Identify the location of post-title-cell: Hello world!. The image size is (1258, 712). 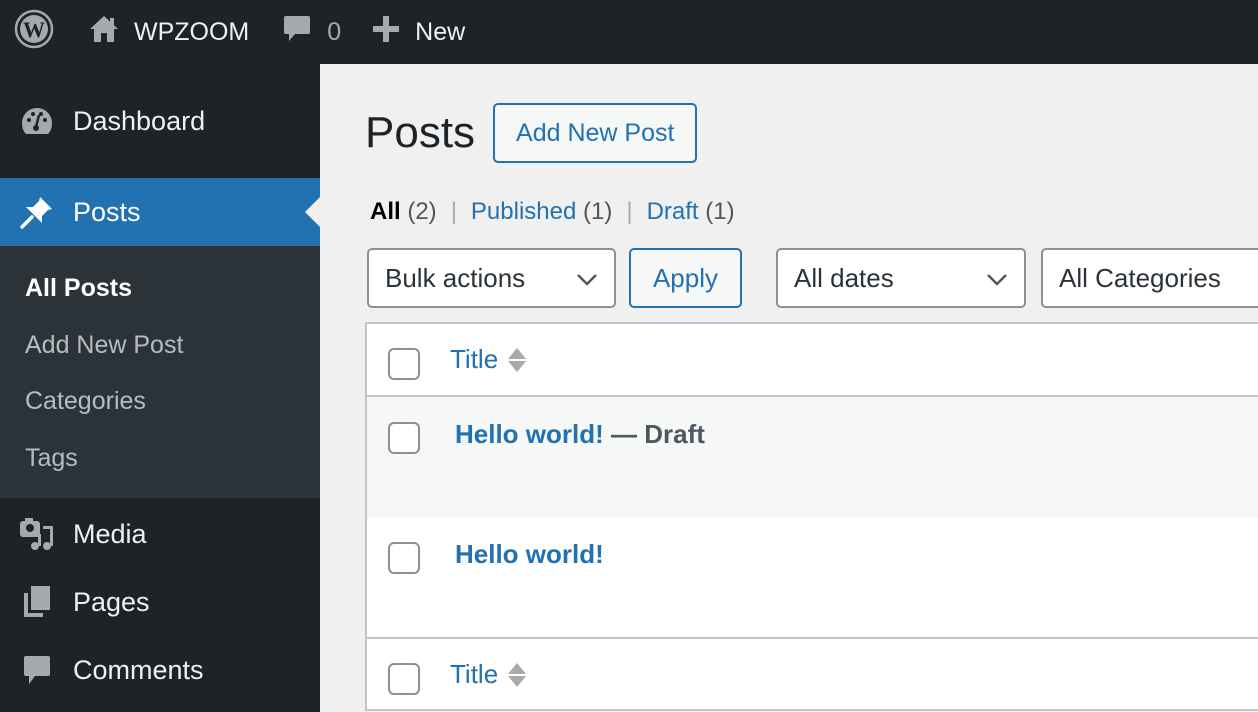
(529, 554).